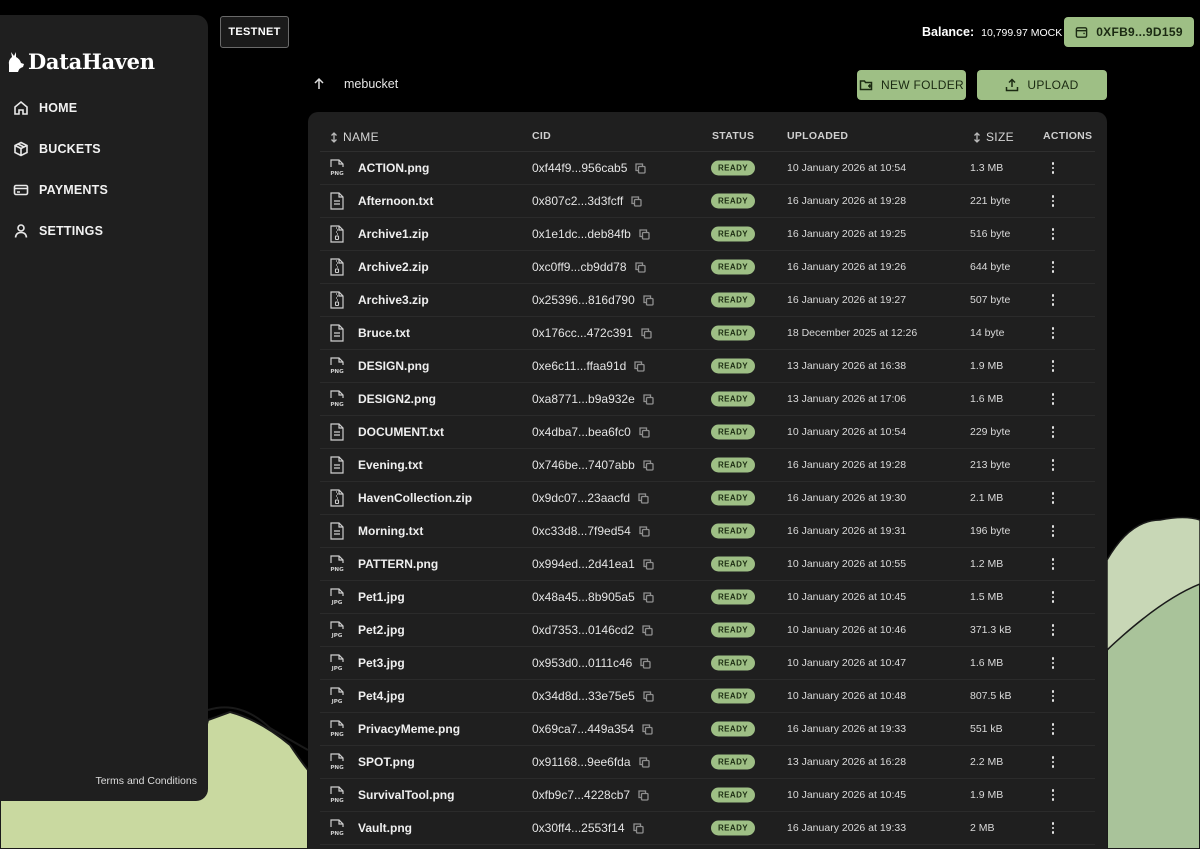 The height and width of the screenshot is (849, 1200). I want to click on file-name: Archive1.zip, so click(393, 234).